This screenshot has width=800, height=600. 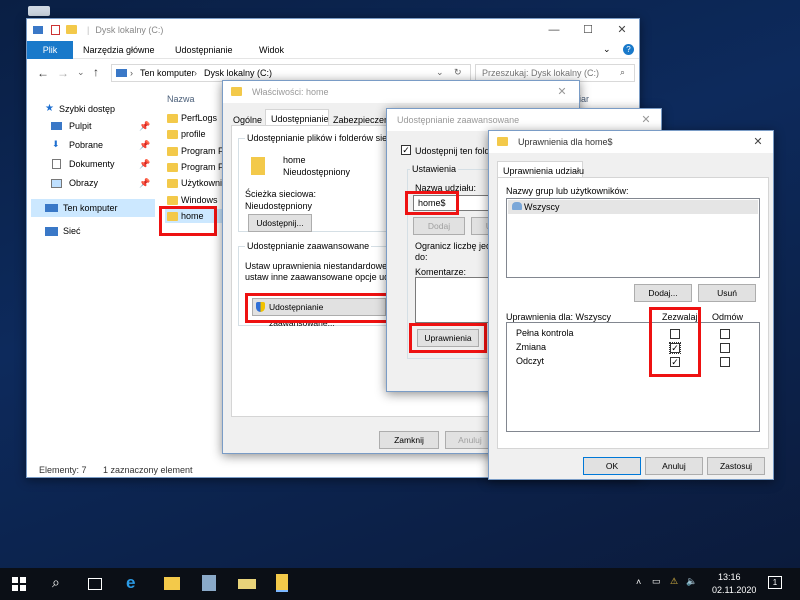 I want to click on highlight-advanced-button, so click(x=317, y=308).